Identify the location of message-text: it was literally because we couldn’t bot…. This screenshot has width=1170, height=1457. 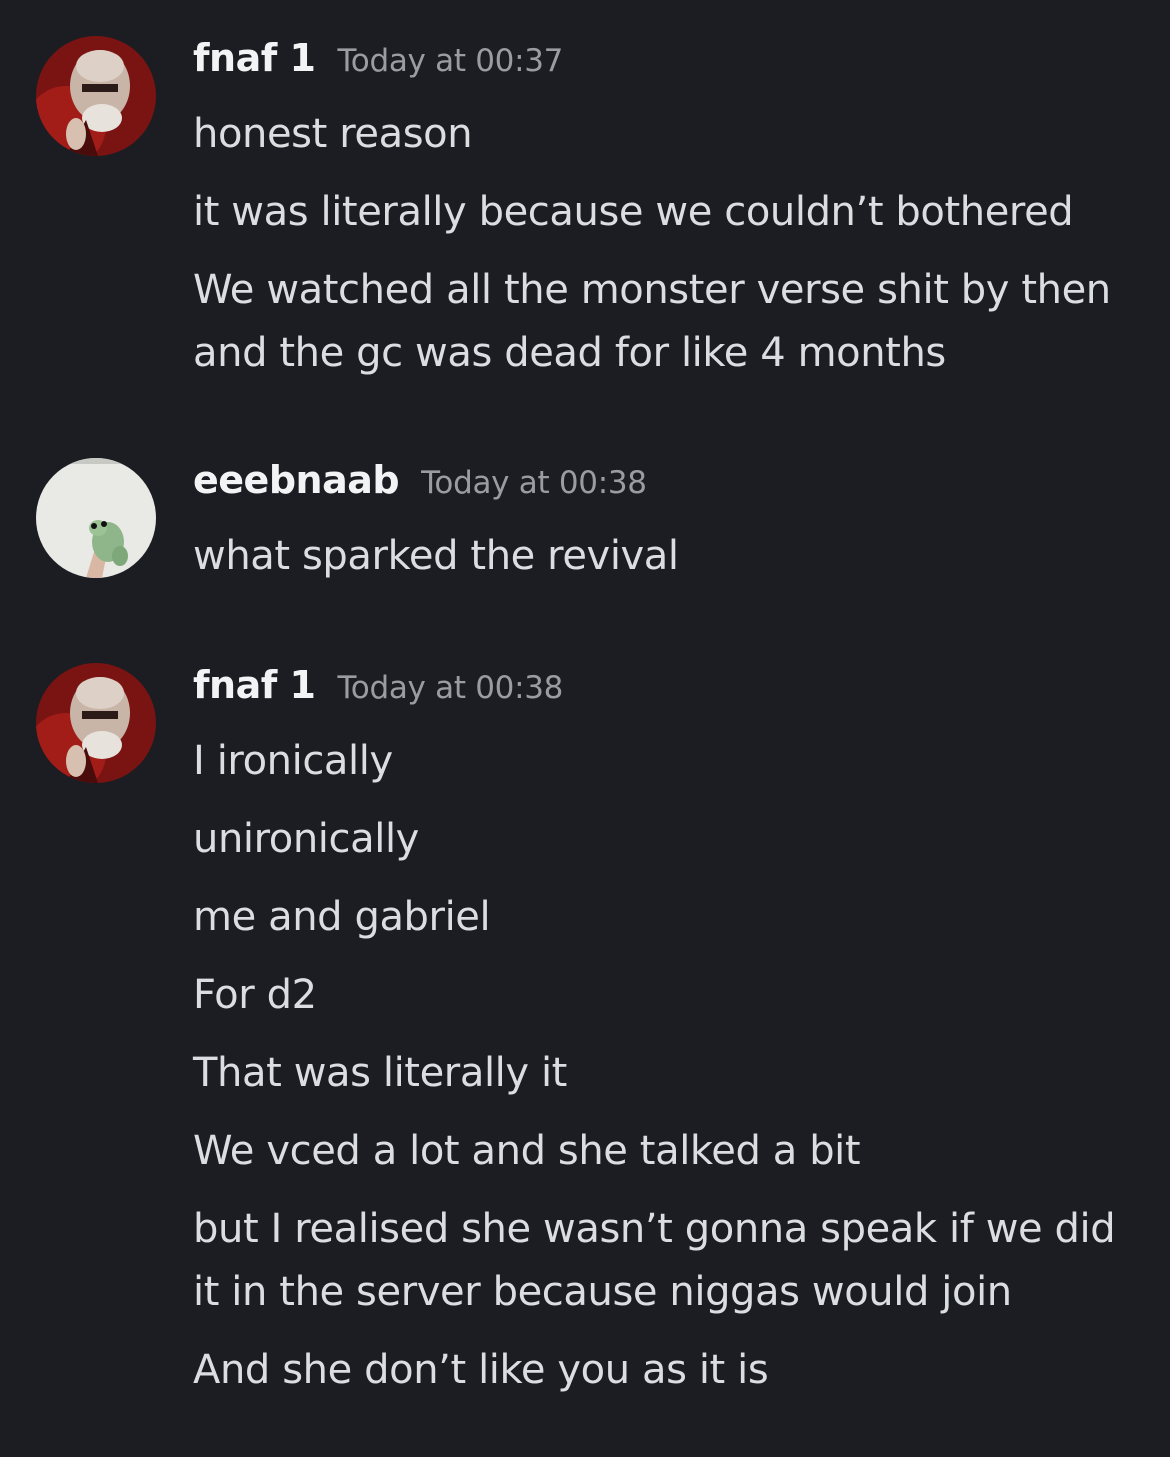
(633, 212).